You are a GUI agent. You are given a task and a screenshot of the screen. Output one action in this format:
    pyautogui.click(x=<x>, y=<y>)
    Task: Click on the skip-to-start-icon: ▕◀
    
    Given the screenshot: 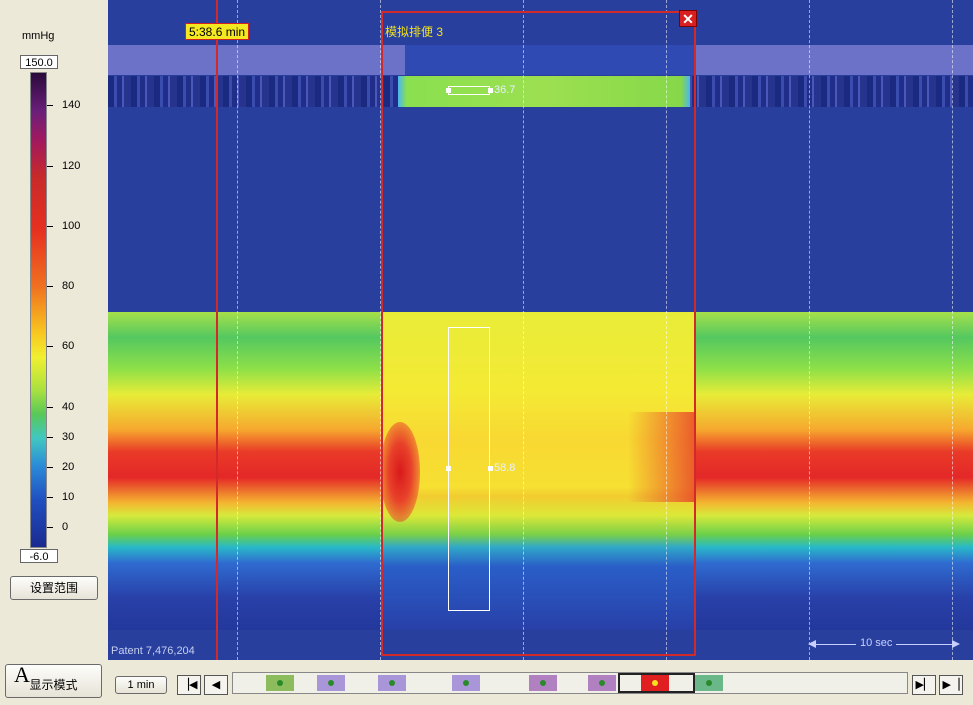 What is the action you would take?
    pyautogui.click(x=189, y=685)
    